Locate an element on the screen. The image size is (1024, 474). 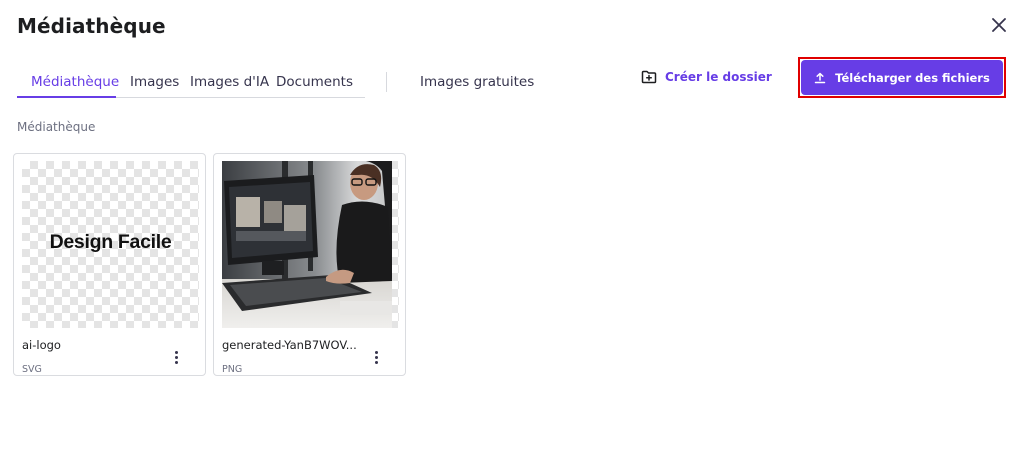
file-name: ai-logo is located at coordinates (41, 345).